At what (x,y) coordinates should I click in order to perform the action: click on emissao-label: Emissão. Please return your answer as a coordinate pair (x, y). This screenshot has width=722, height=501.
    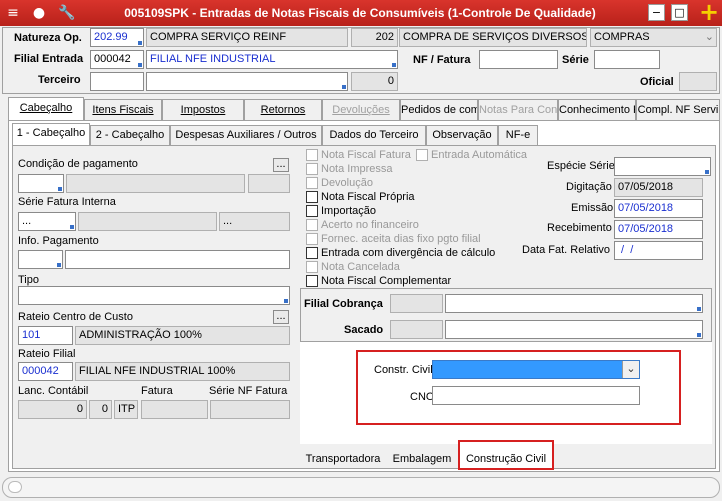
    Looking at the image, I should click on (592, 208).